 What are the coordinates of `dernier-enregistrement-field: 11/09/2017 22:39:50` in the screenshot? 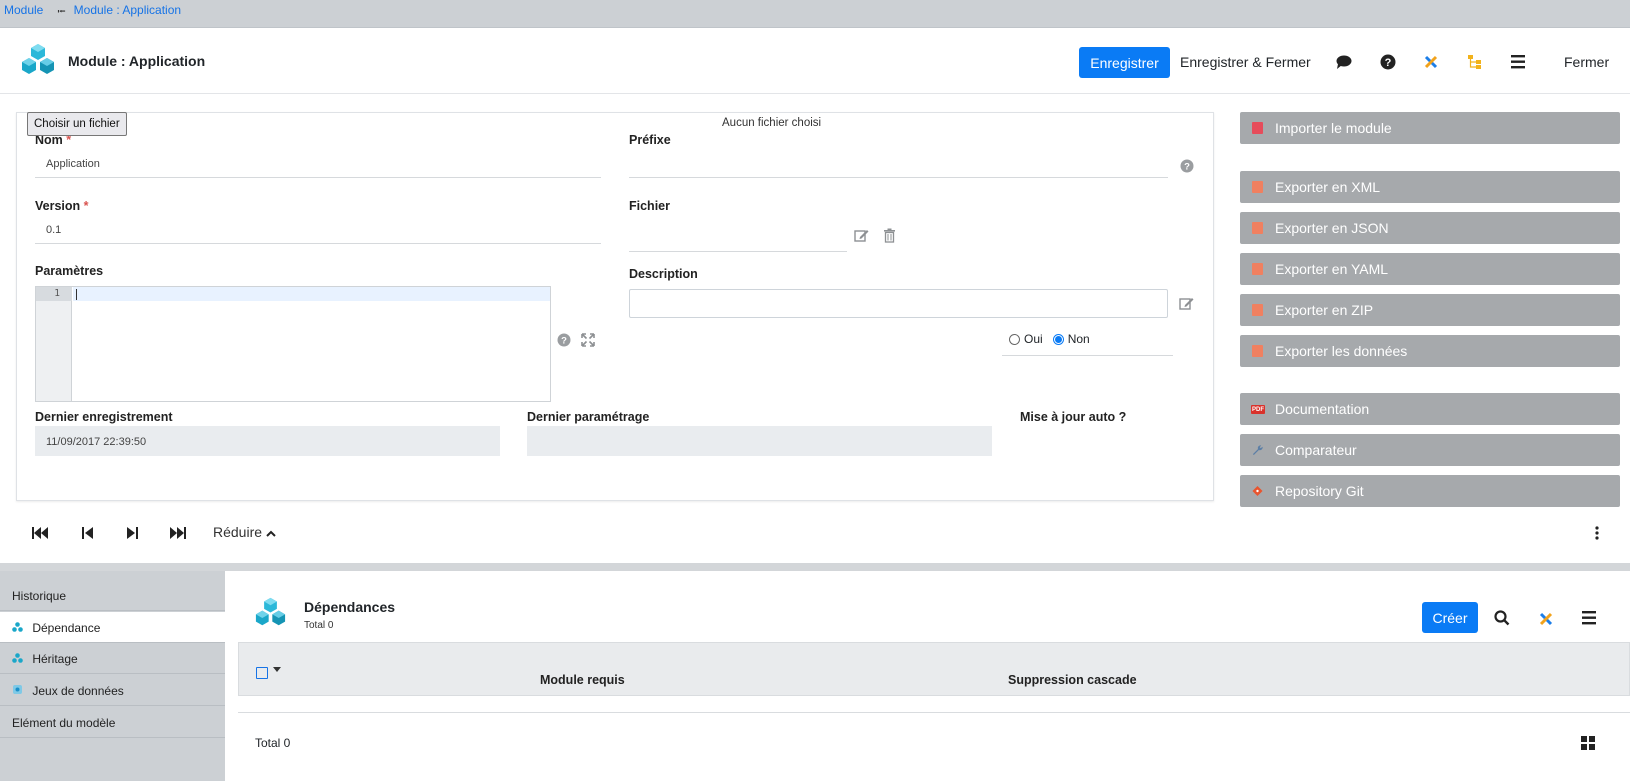 It's located at (267, 441).